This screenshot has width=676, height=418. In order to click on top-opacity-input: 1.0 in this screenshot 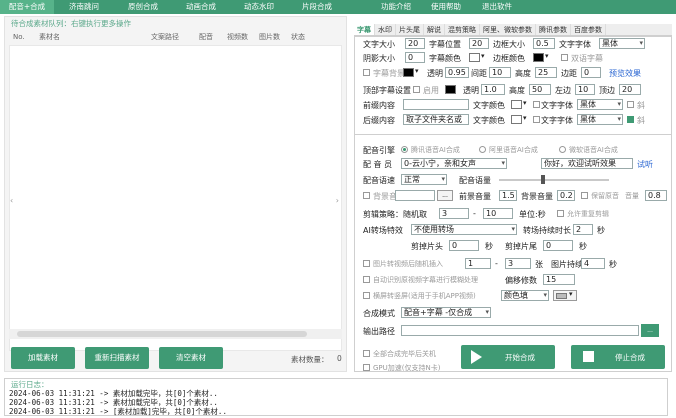, I will do `click(493, 89)`.